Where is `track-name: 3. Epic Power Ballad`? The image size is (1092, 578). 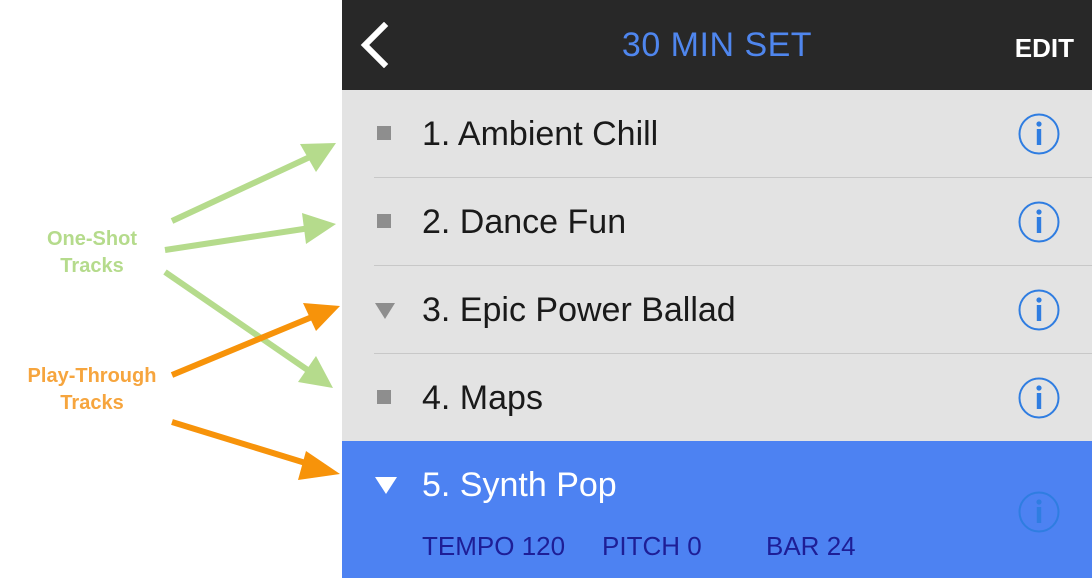
track-name: 3. Epic Power Ballad is located at coordinates (579, 310).